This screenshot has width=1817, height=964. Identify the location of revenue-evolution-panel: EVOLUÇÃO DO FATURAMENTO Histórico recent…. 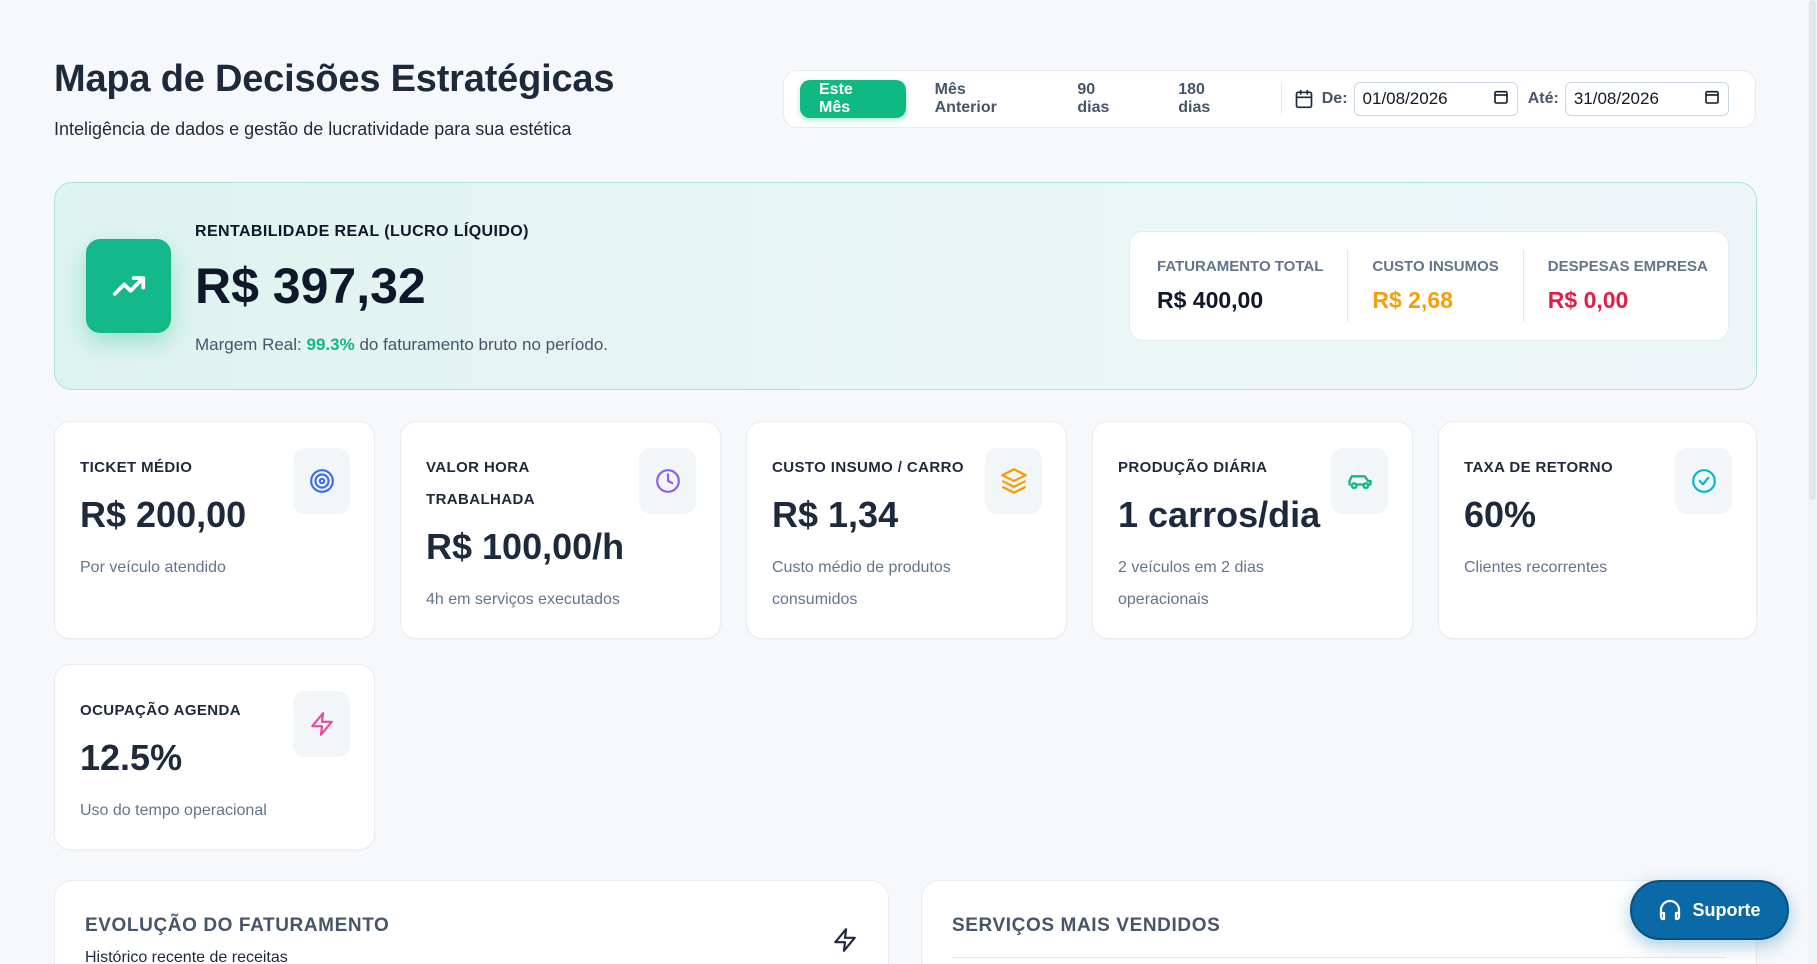
(471, 922).